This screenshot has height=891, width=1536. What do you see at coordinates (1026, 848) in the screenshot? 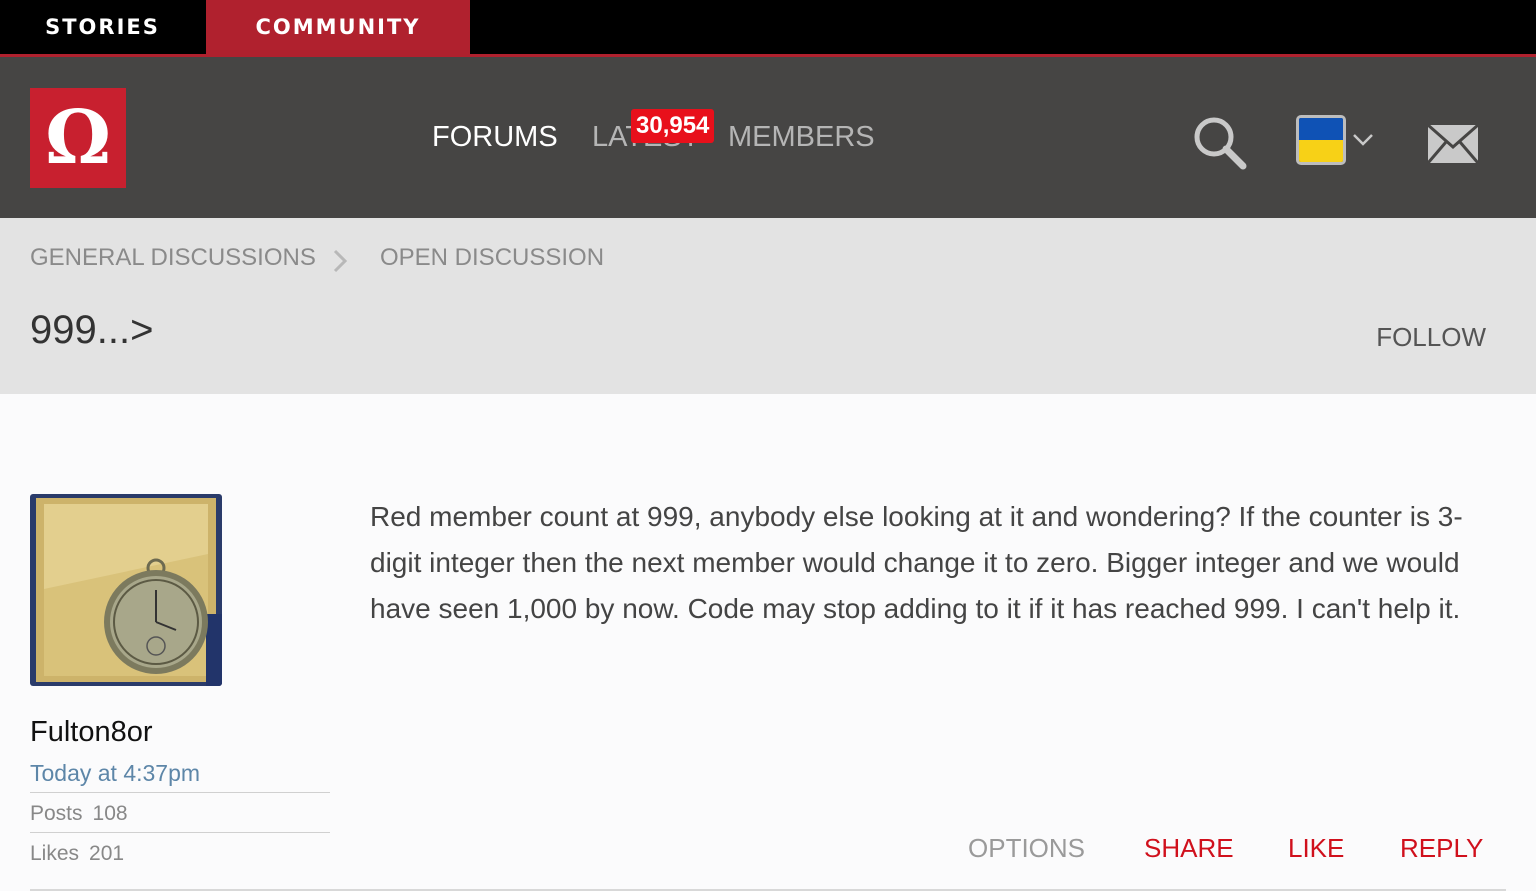
I see `options-button: OPTIONS` at bounding box center [1026, 848].